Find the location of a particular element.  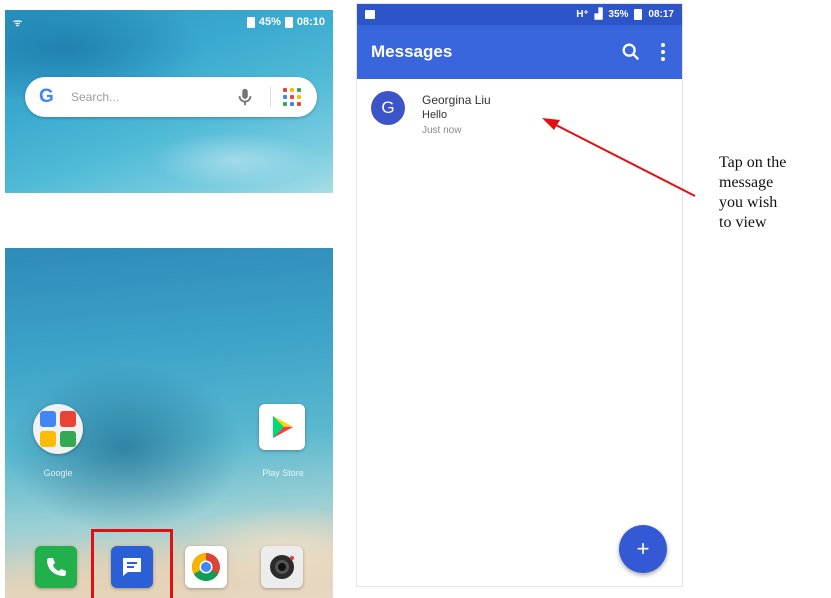

play-store-icon is located at coordinates (282, 427).